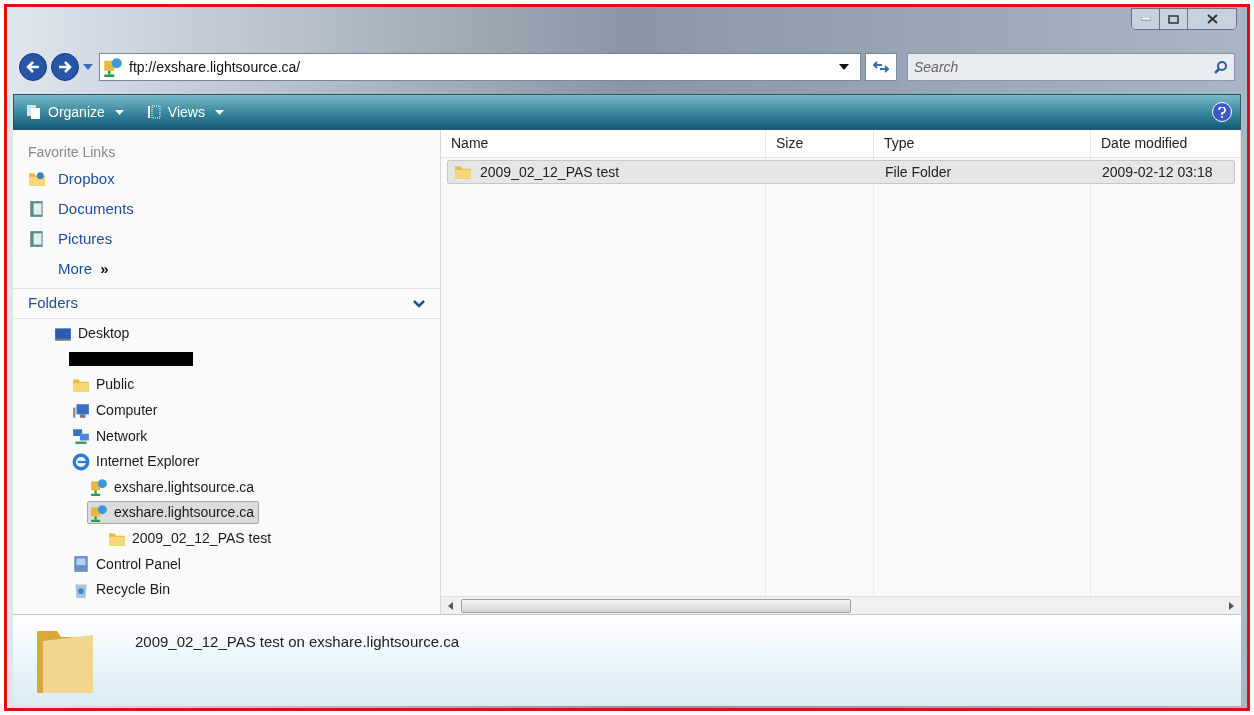 The height and width of the screenshot is (715, 1254). What do you see at coordinates (226, 269) in the screenshot?
I see `more-link: More »` at bounding box center [226, 269].